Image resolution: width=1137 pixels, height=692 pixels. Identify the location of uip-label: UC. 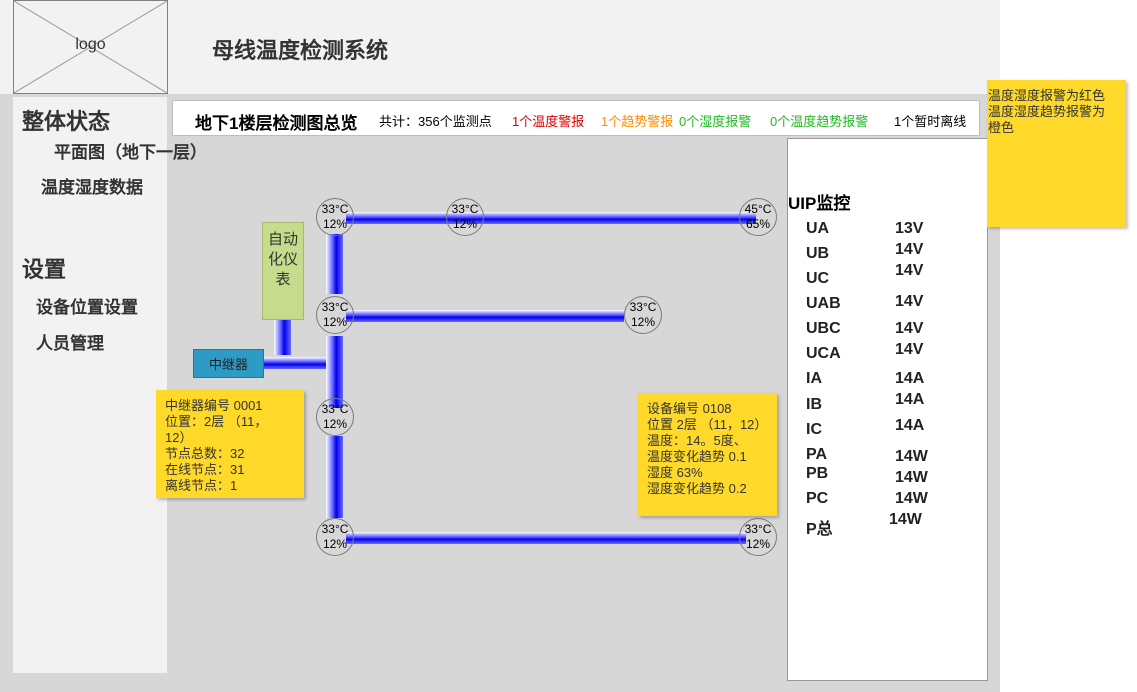
(818, 278).